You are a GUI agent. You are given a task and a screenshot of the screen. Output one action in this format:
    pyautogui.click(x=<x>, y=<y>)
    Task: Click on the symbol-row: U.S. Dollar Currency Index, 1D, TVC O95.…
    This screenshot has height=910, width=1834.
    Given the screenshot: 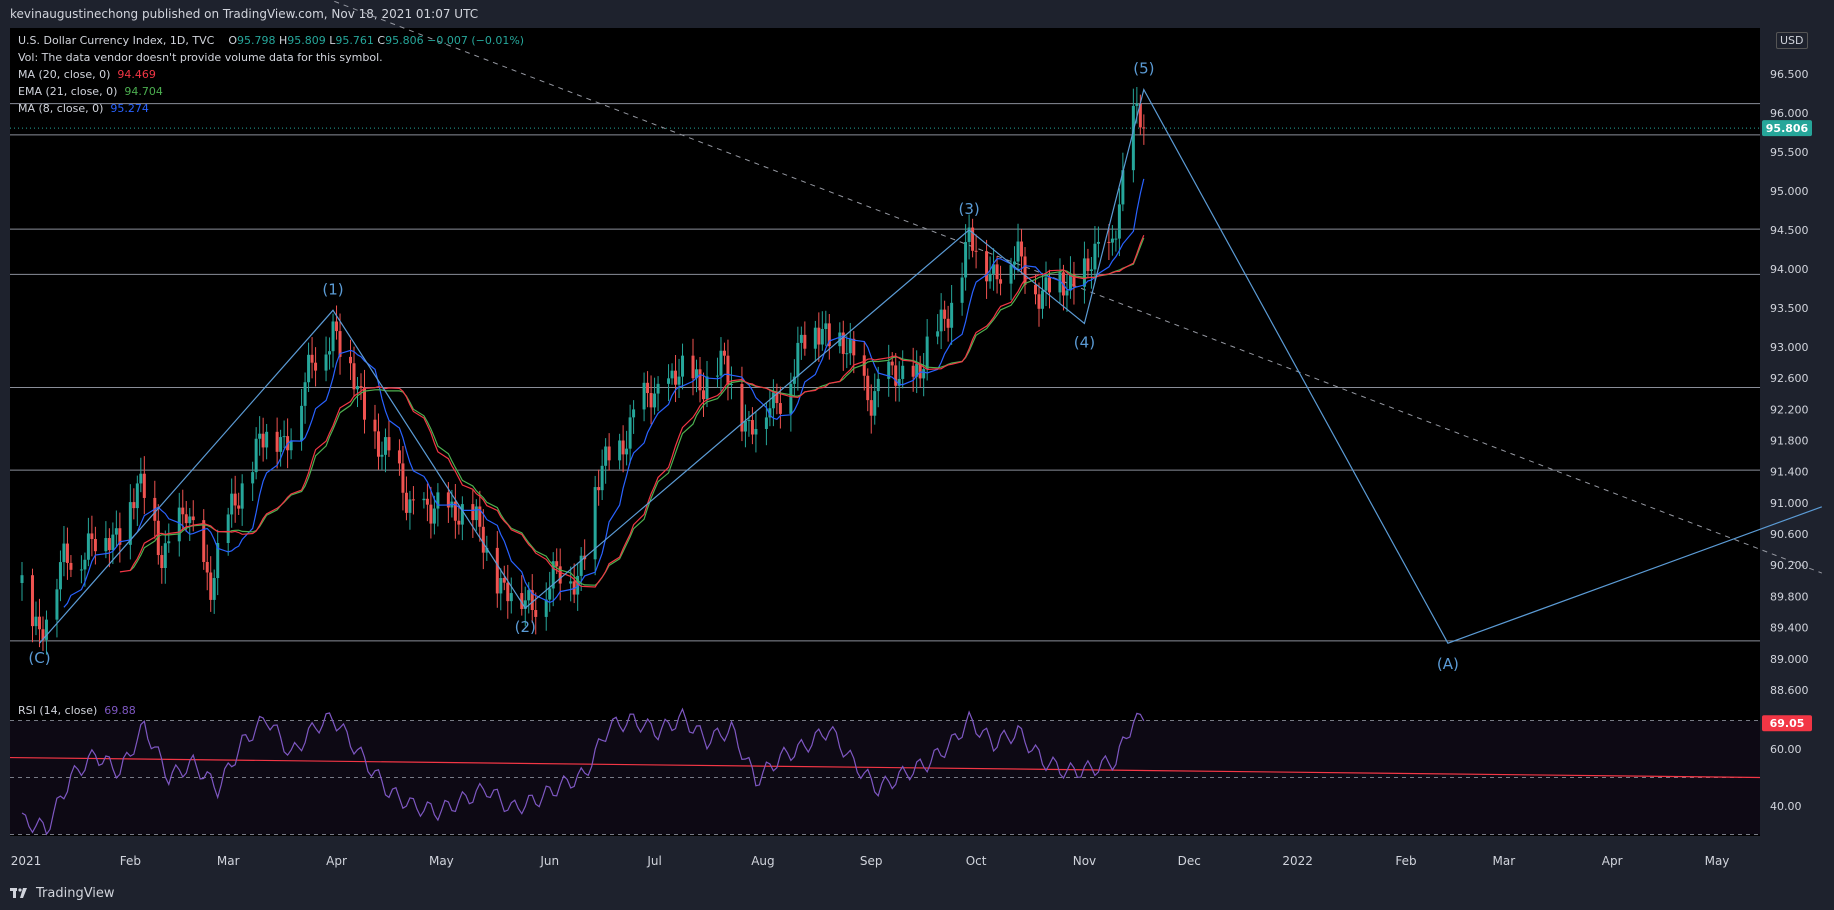 What is the action you would take?
    pyautogui.click(x=271, y=40)
    